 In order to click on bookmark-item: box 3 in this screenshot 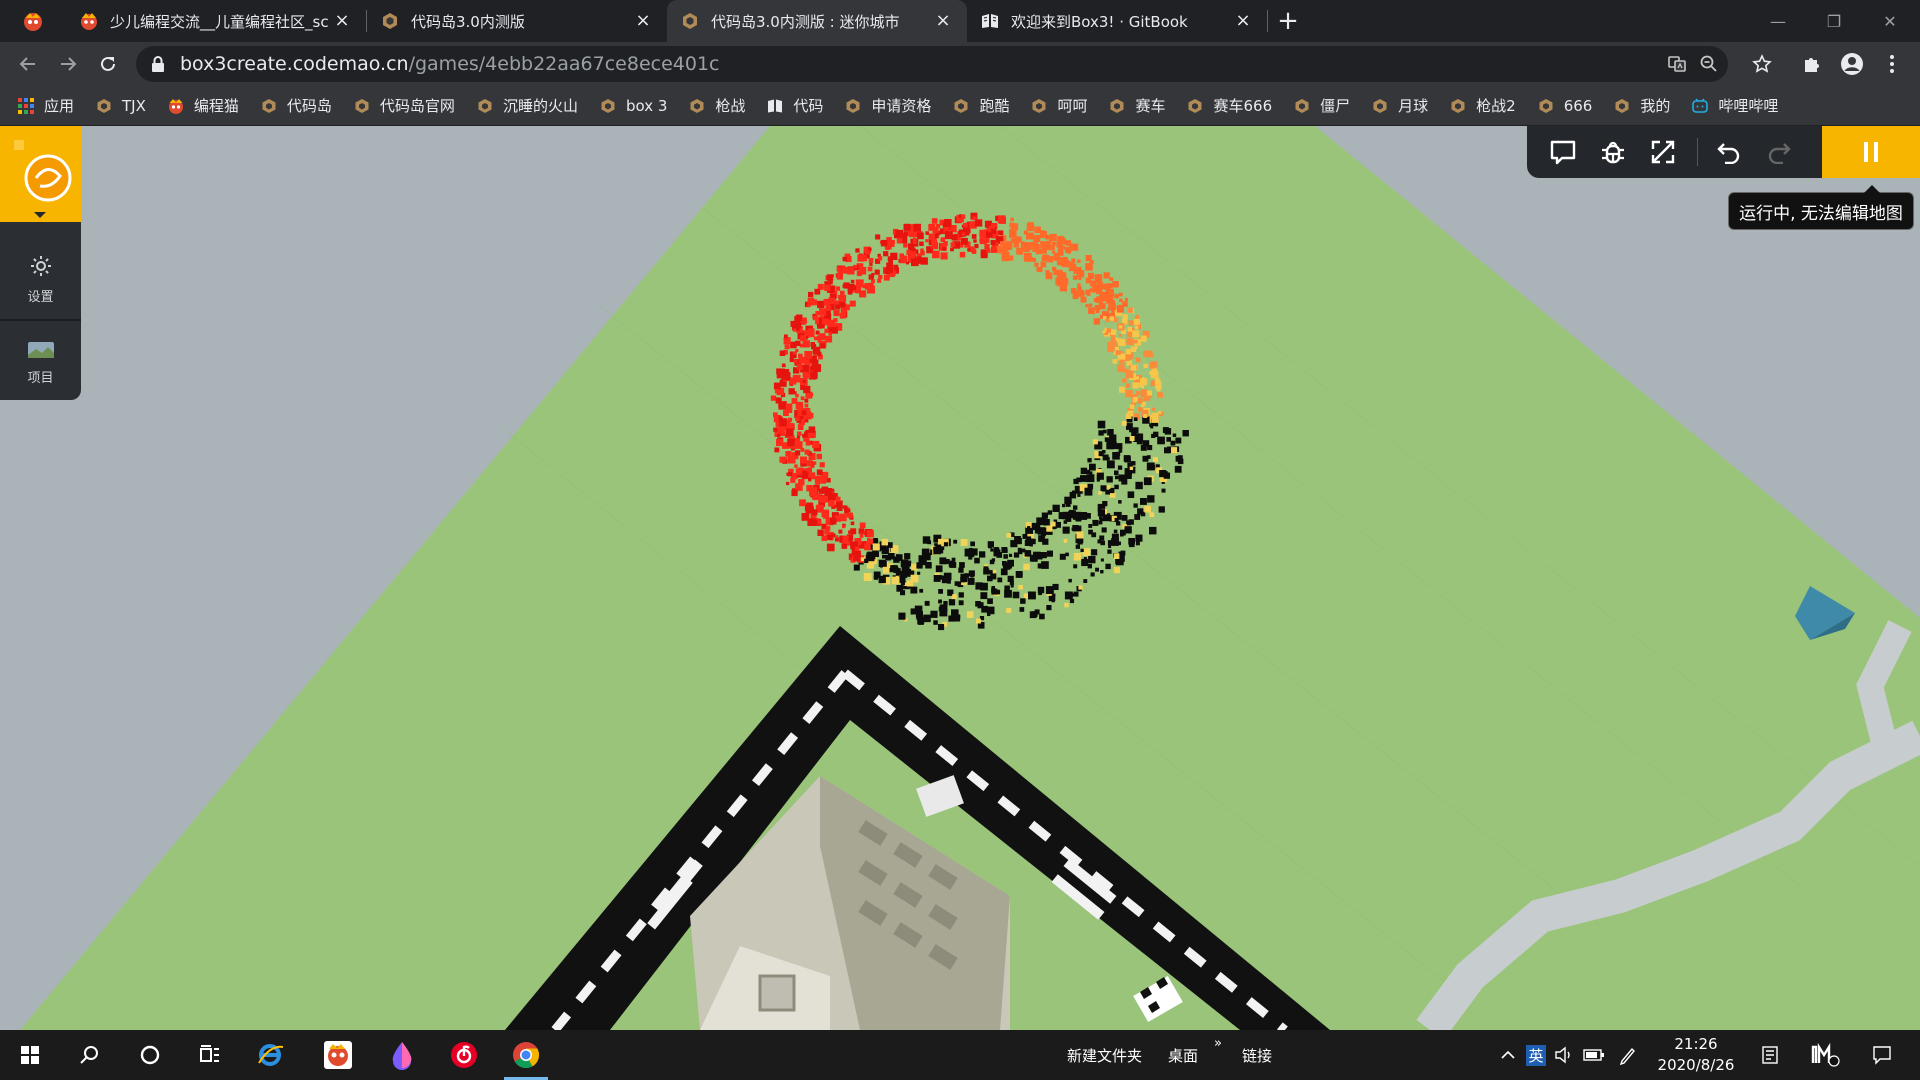, I will do `click(633, 106)`.